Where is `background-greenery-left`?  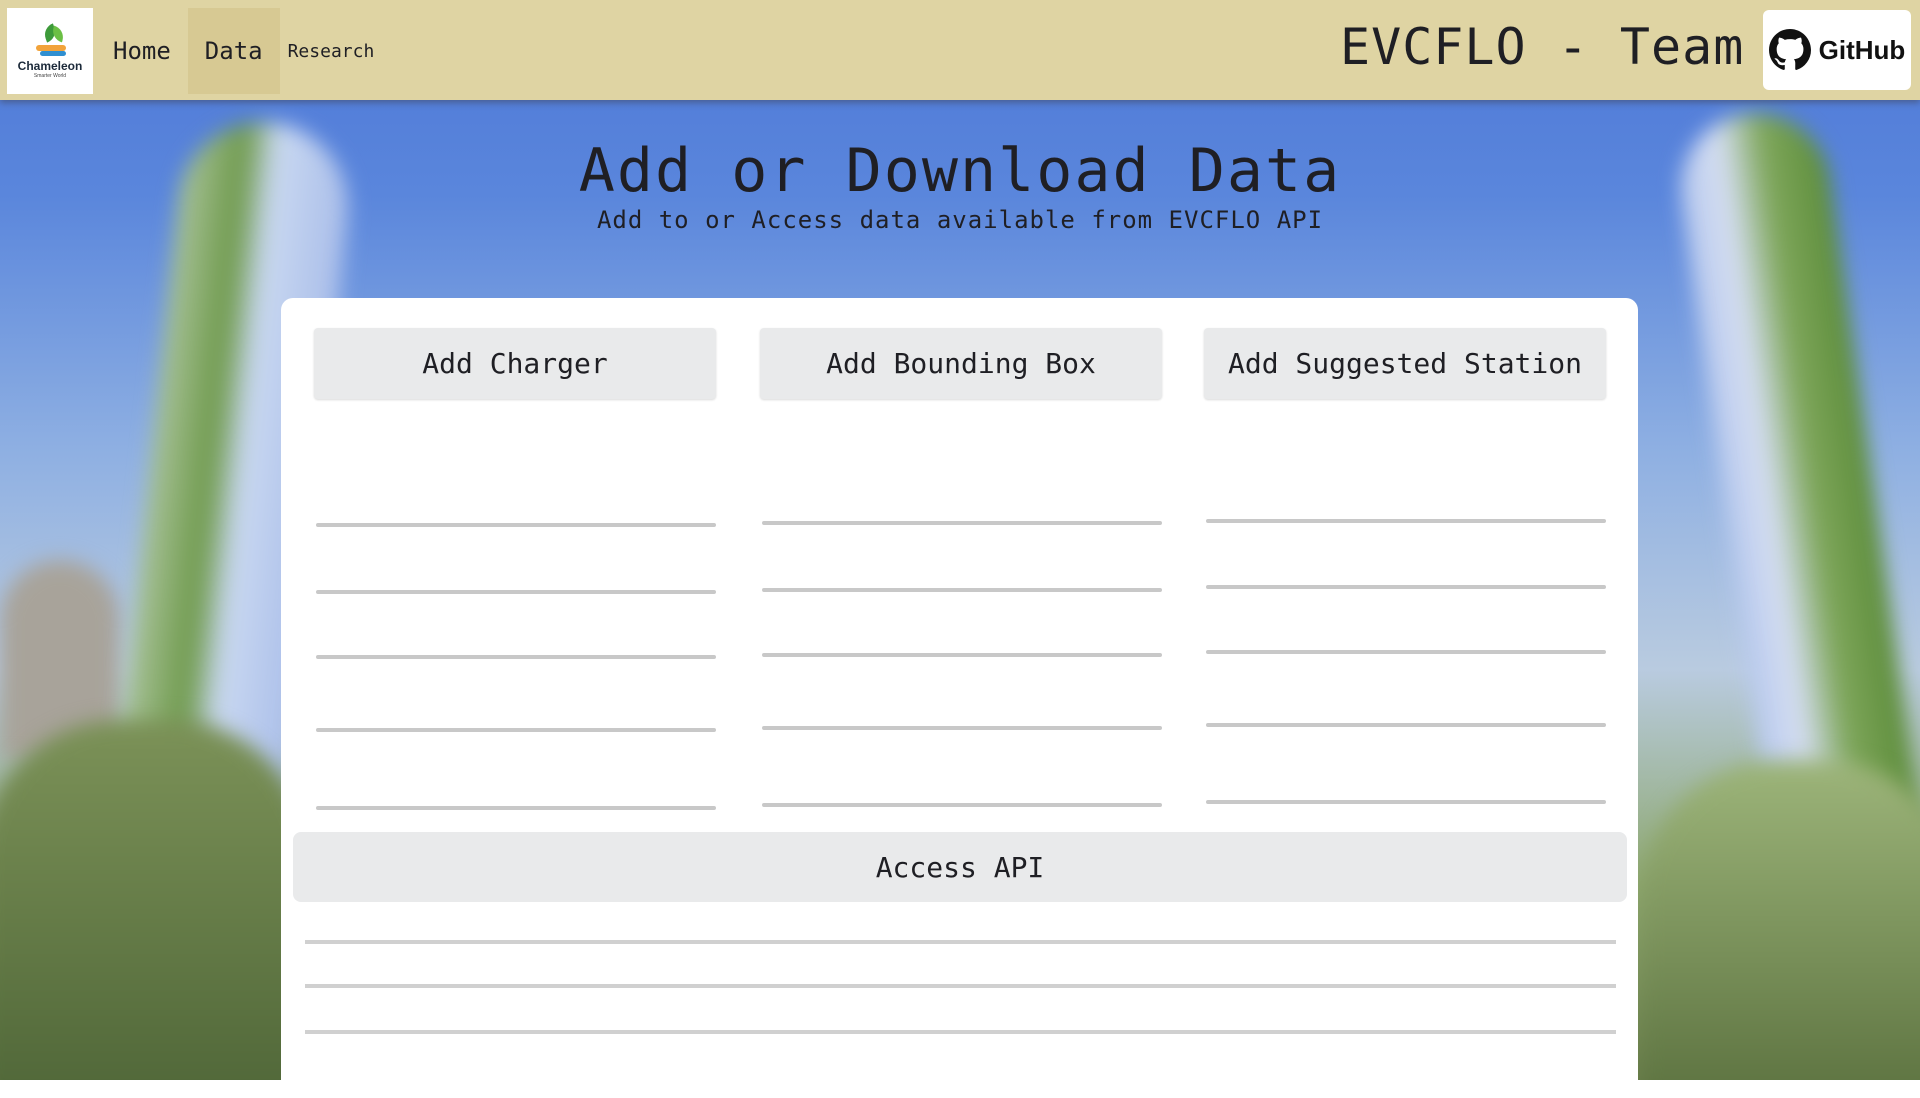
background-greenery-left is located at coordinates (155, 900).